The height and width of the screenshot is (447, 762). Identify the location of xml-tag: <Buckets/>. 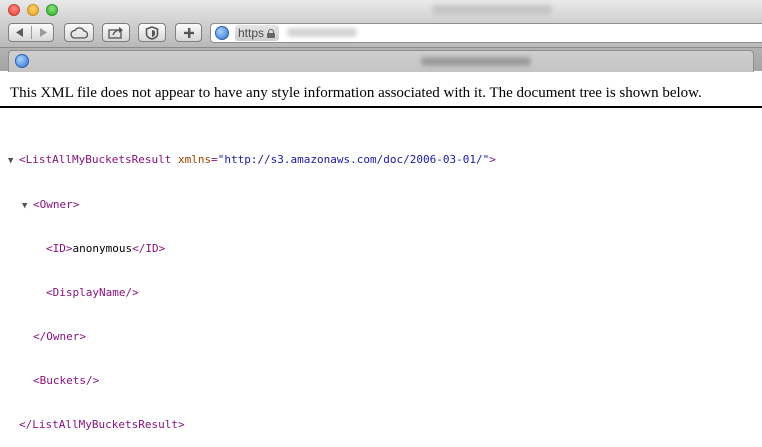
(66, 380).